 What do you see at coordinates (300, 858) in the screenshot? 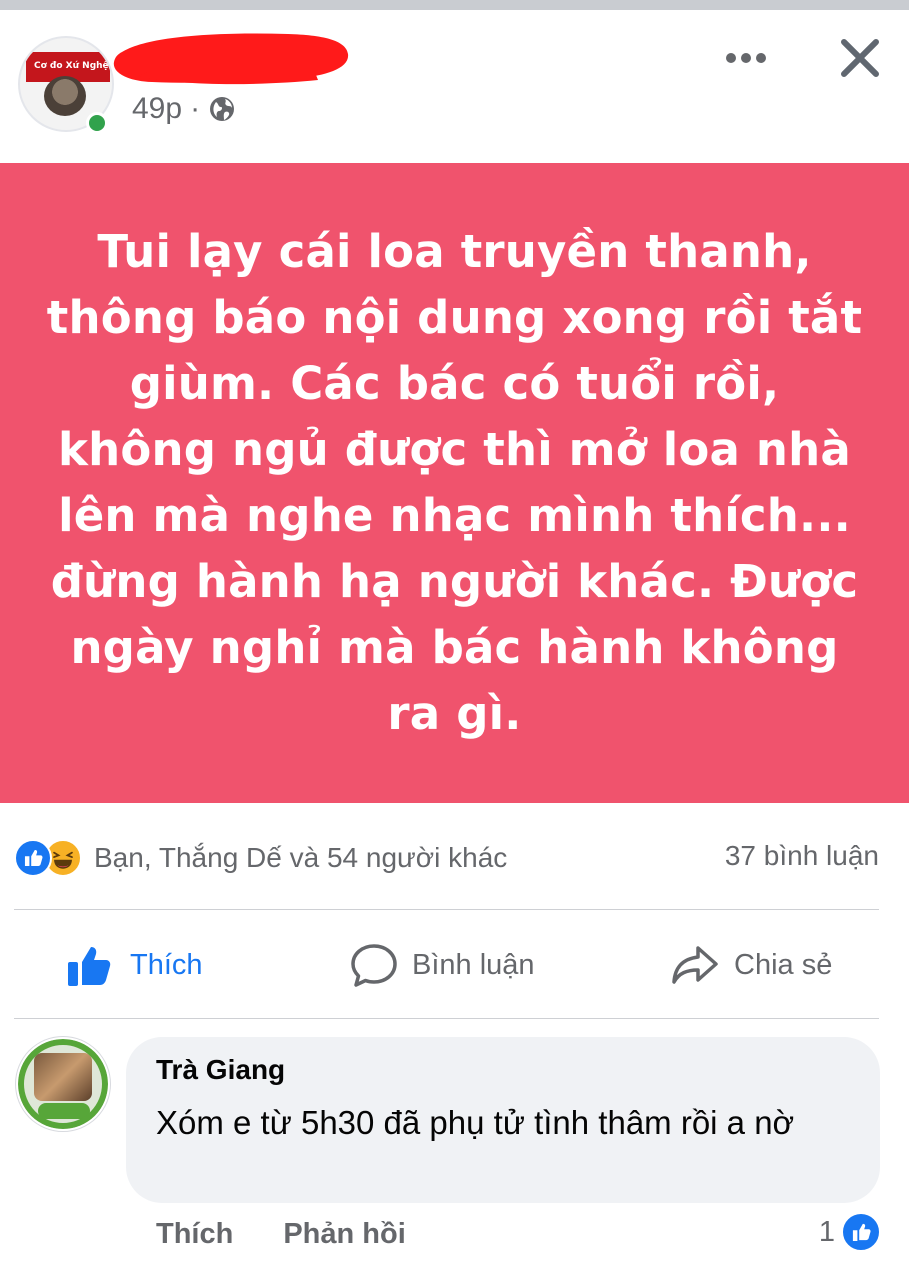
I see `reactions-text: Bạn, Thắng Dế và 54 người khác` at bounding box center [300, 858].